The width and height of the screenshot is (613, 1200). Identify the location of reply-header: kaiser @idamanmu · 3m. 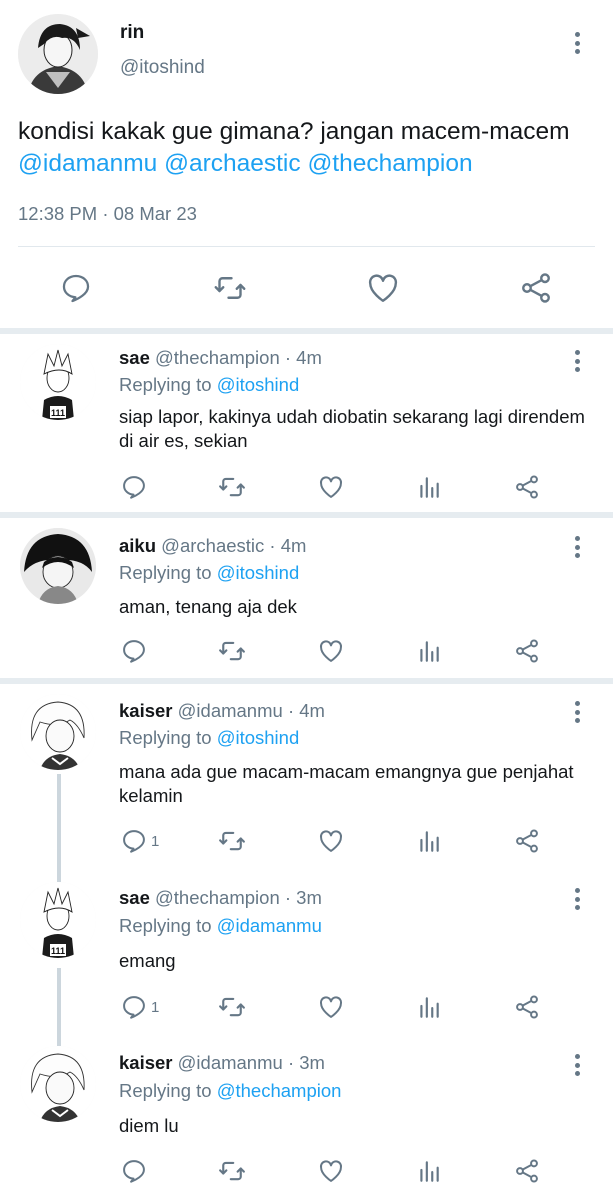
(222, 1063).